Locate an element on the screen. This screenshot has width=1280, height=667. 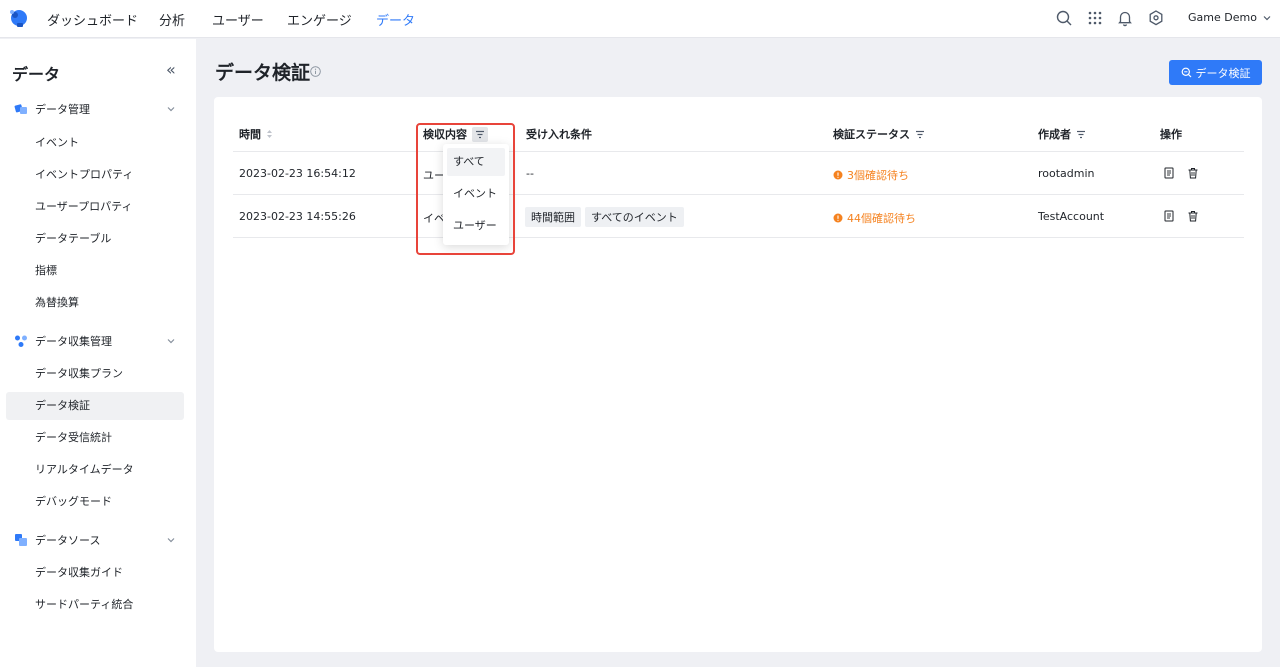
sidebar-item-events: イベント is located at coordinates (95, 143).